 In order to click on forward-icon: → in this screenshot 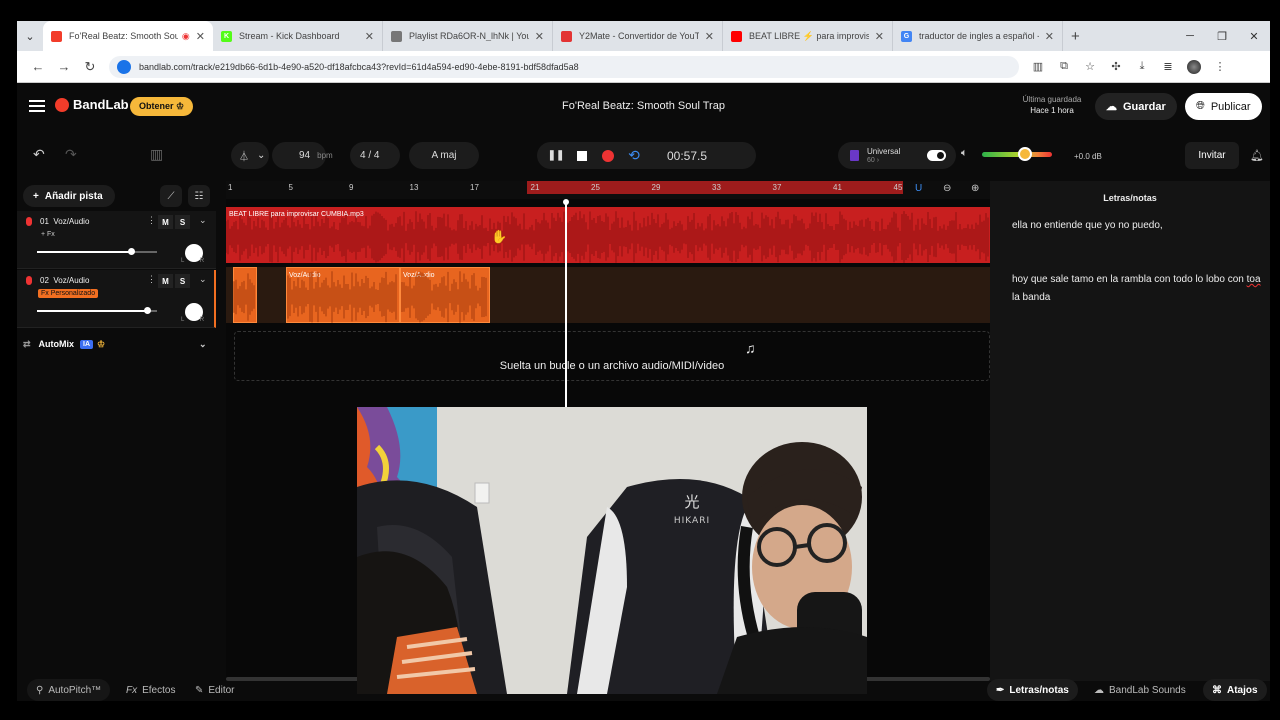, I will do `click(64, 66)`.